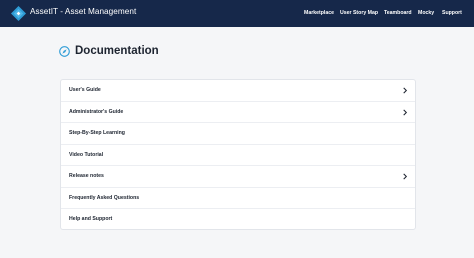  What do you see at coordinates (85, 90) in the screenshot?
I see `doc-item-label: User's Guide` at bounding box center [85, 90].